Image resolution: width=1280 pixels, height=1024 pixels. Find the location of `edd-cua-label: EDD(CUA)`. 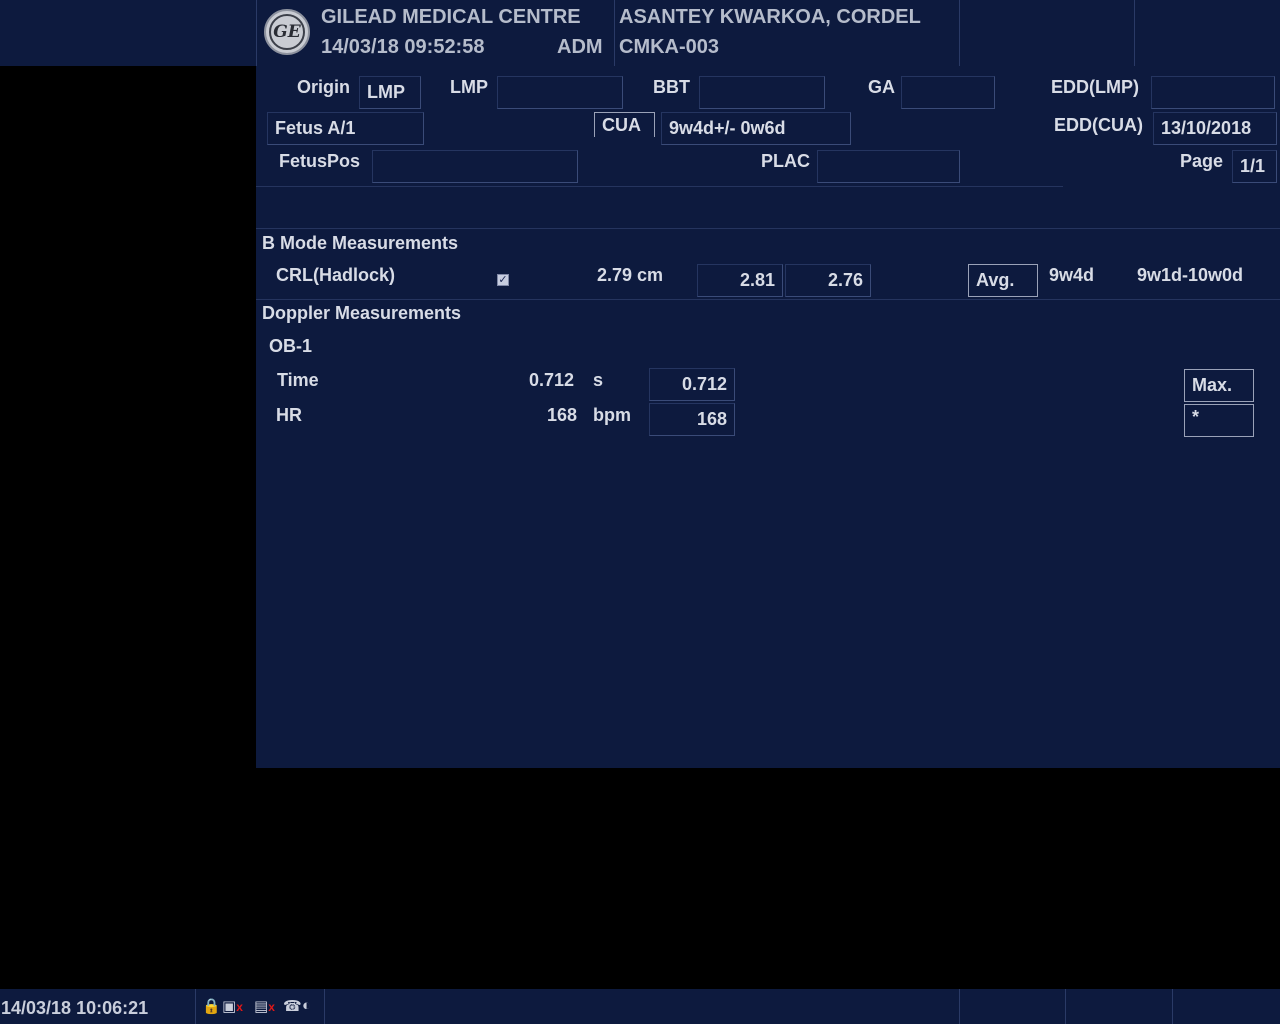

edd-cua-label: EDD(CUA) is located at coordinates (1098, 125).